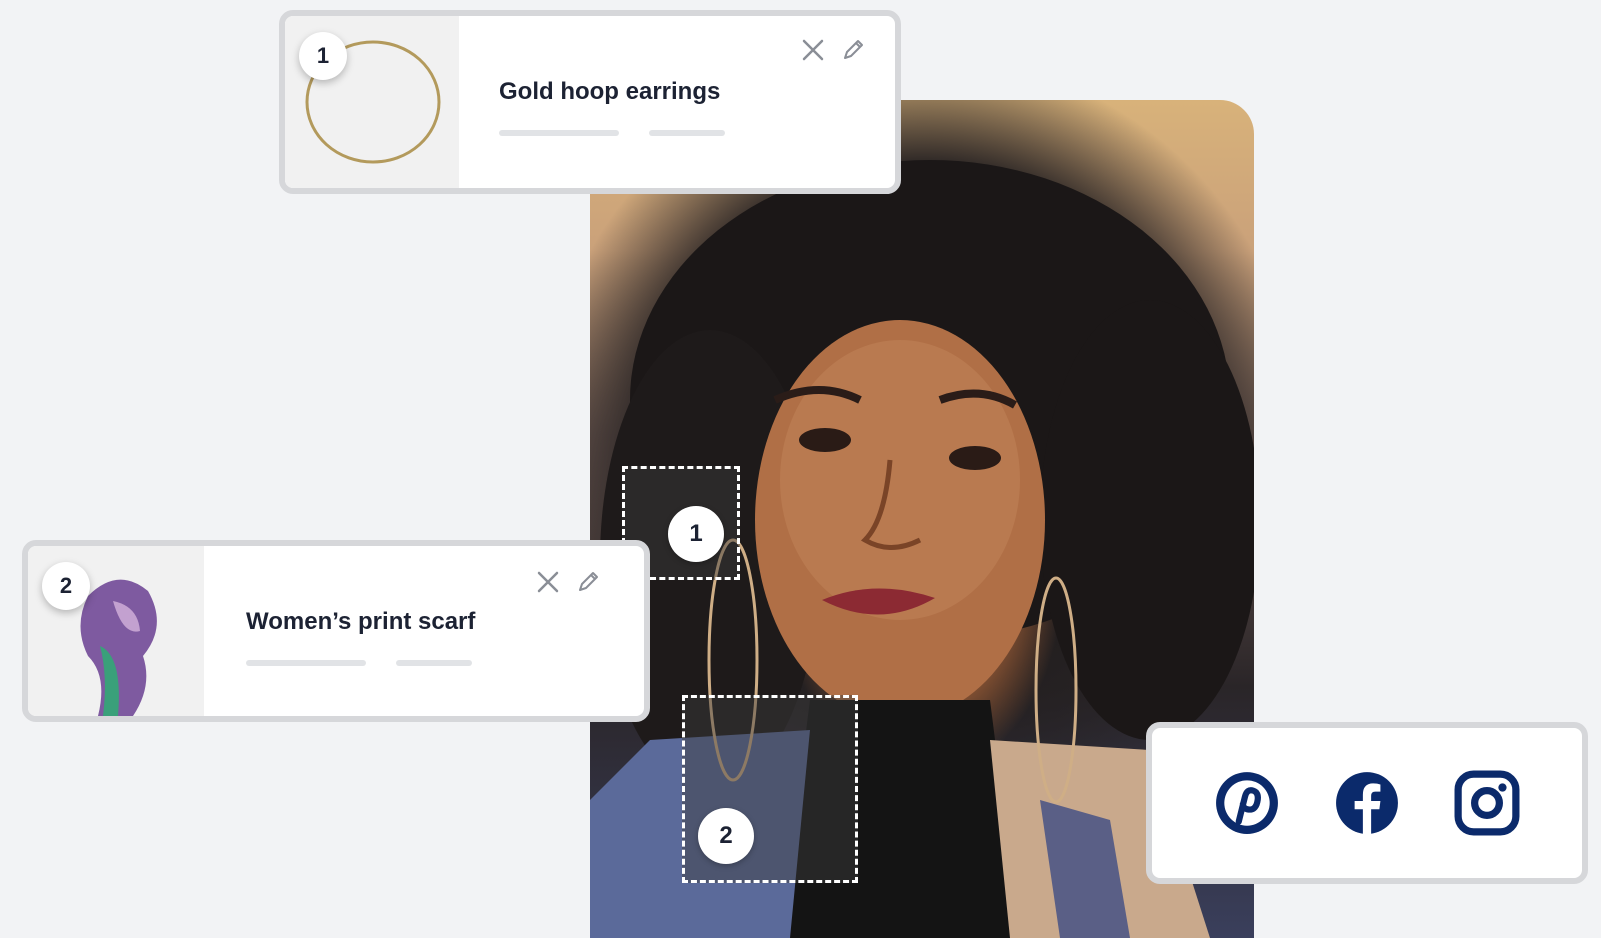 This screenshot has width=1601, height=938. Describe the element at coordinates (361, 621) in the screenshot. I see `product-name: Women’s print scarf` at that location.